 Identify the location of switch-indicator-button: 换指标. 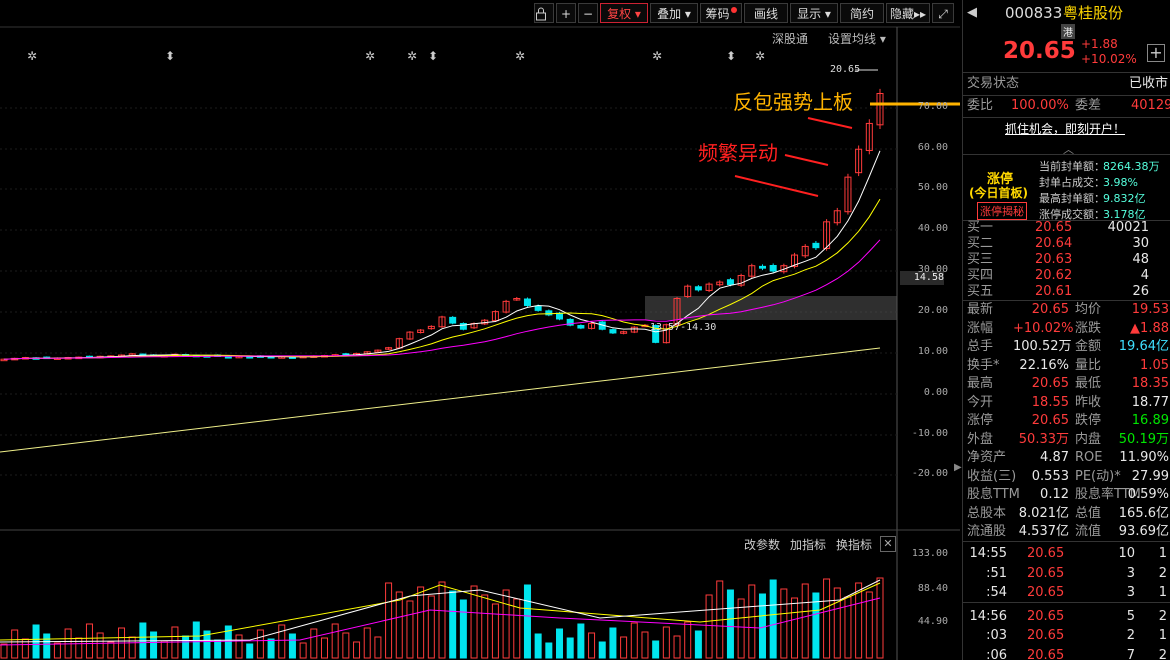
(854, 544).